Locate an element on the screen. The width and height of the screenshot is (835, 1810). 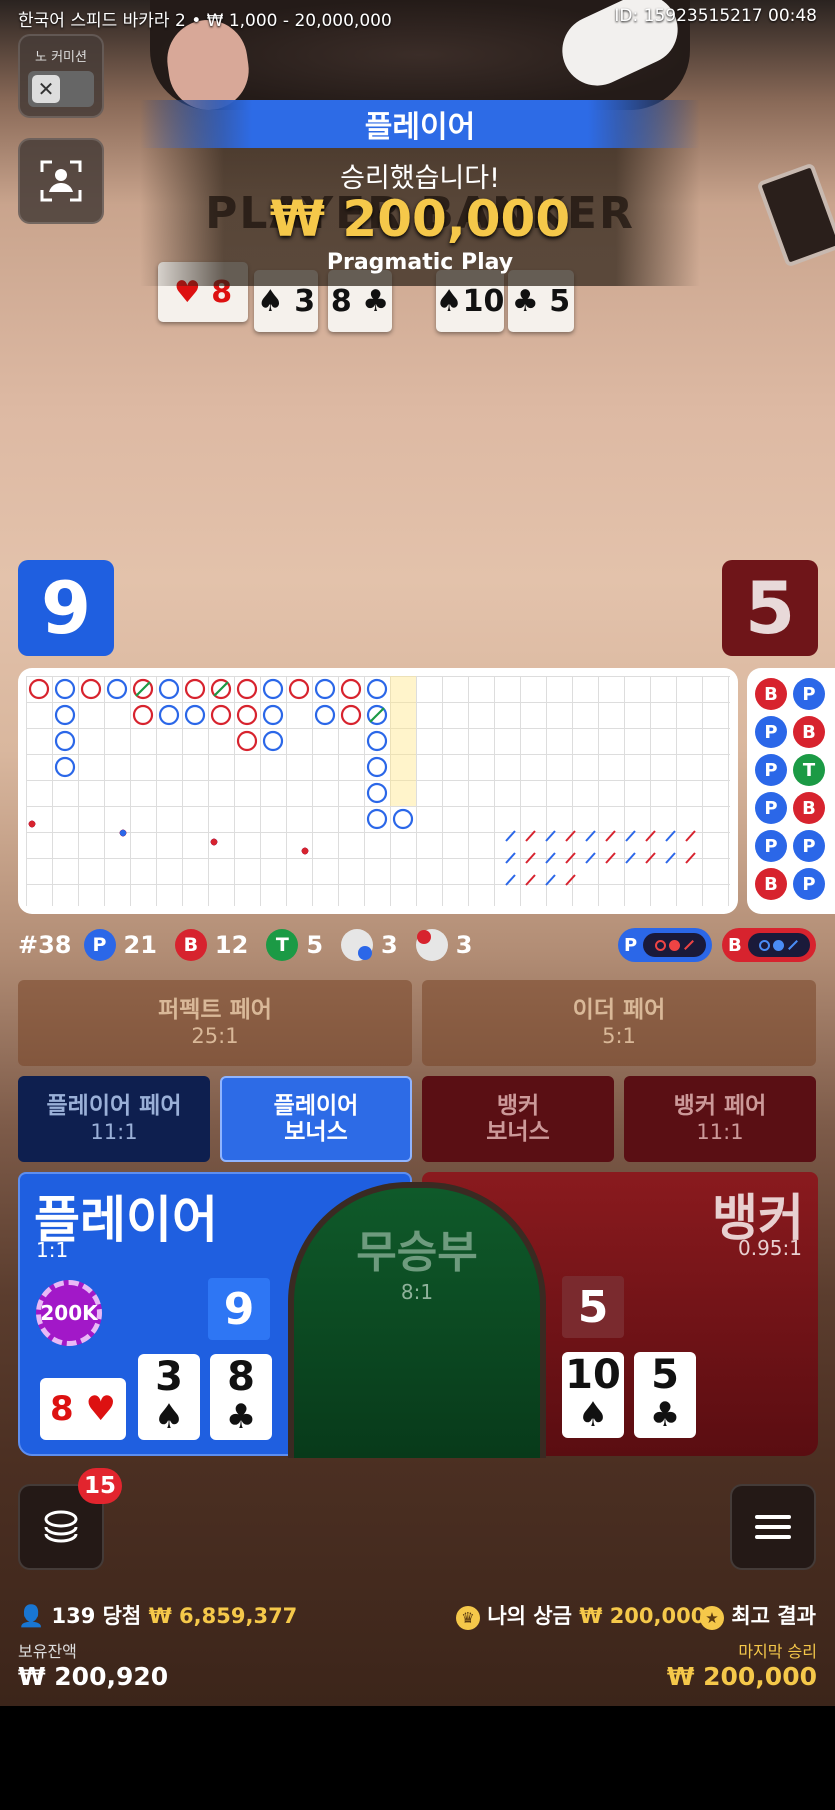
menu-button is located at coordinates (773, 1527).